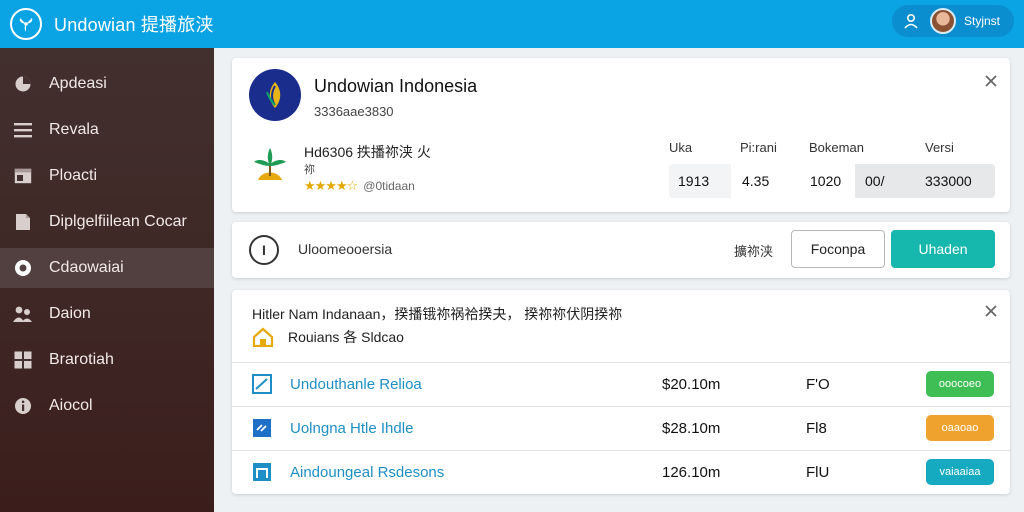  I want to click on list-title: Hitler Nam Indanaan，揆播锇祢祸祫揆夬， 揆祢祢伏阴揆祢, so click(437, 314).